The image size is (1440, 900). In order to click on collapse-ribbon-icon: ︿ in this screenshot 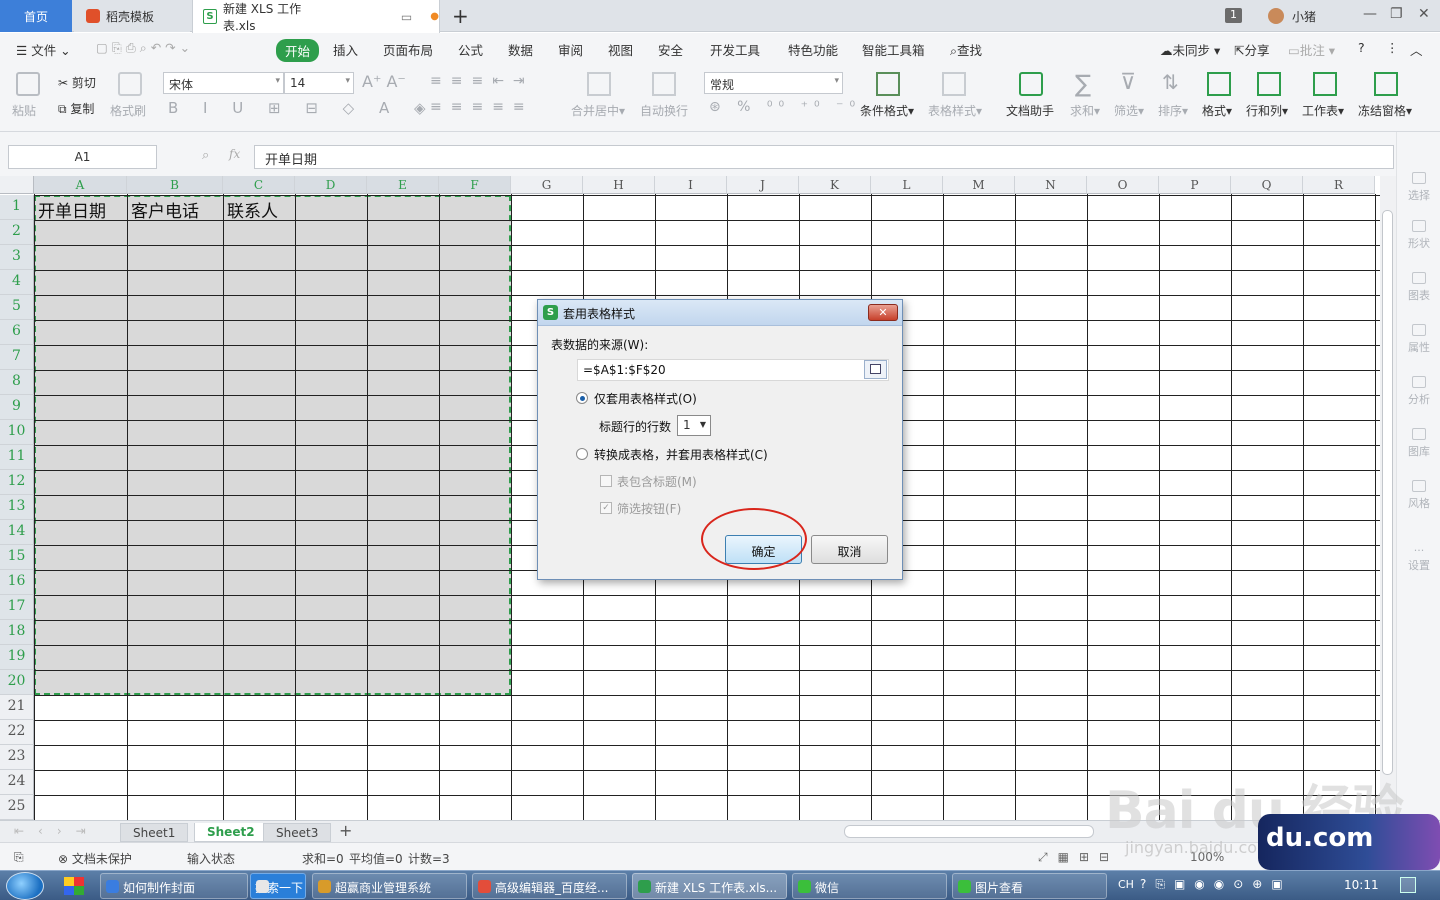, I will do `click(1416, 49)`.